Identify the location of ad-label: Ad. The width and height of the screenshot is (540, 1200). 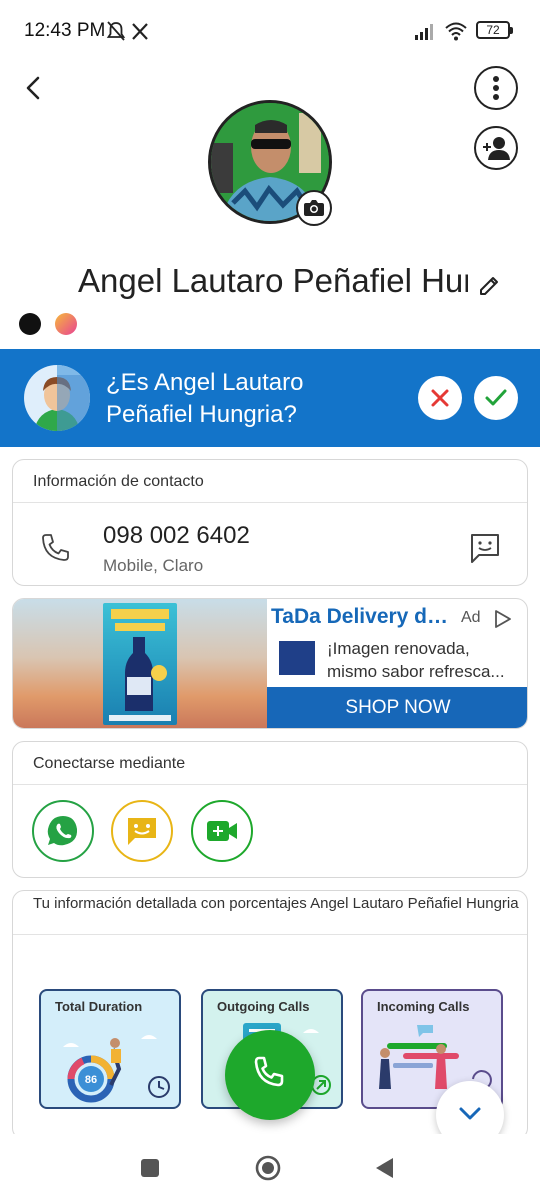
(471, 617).